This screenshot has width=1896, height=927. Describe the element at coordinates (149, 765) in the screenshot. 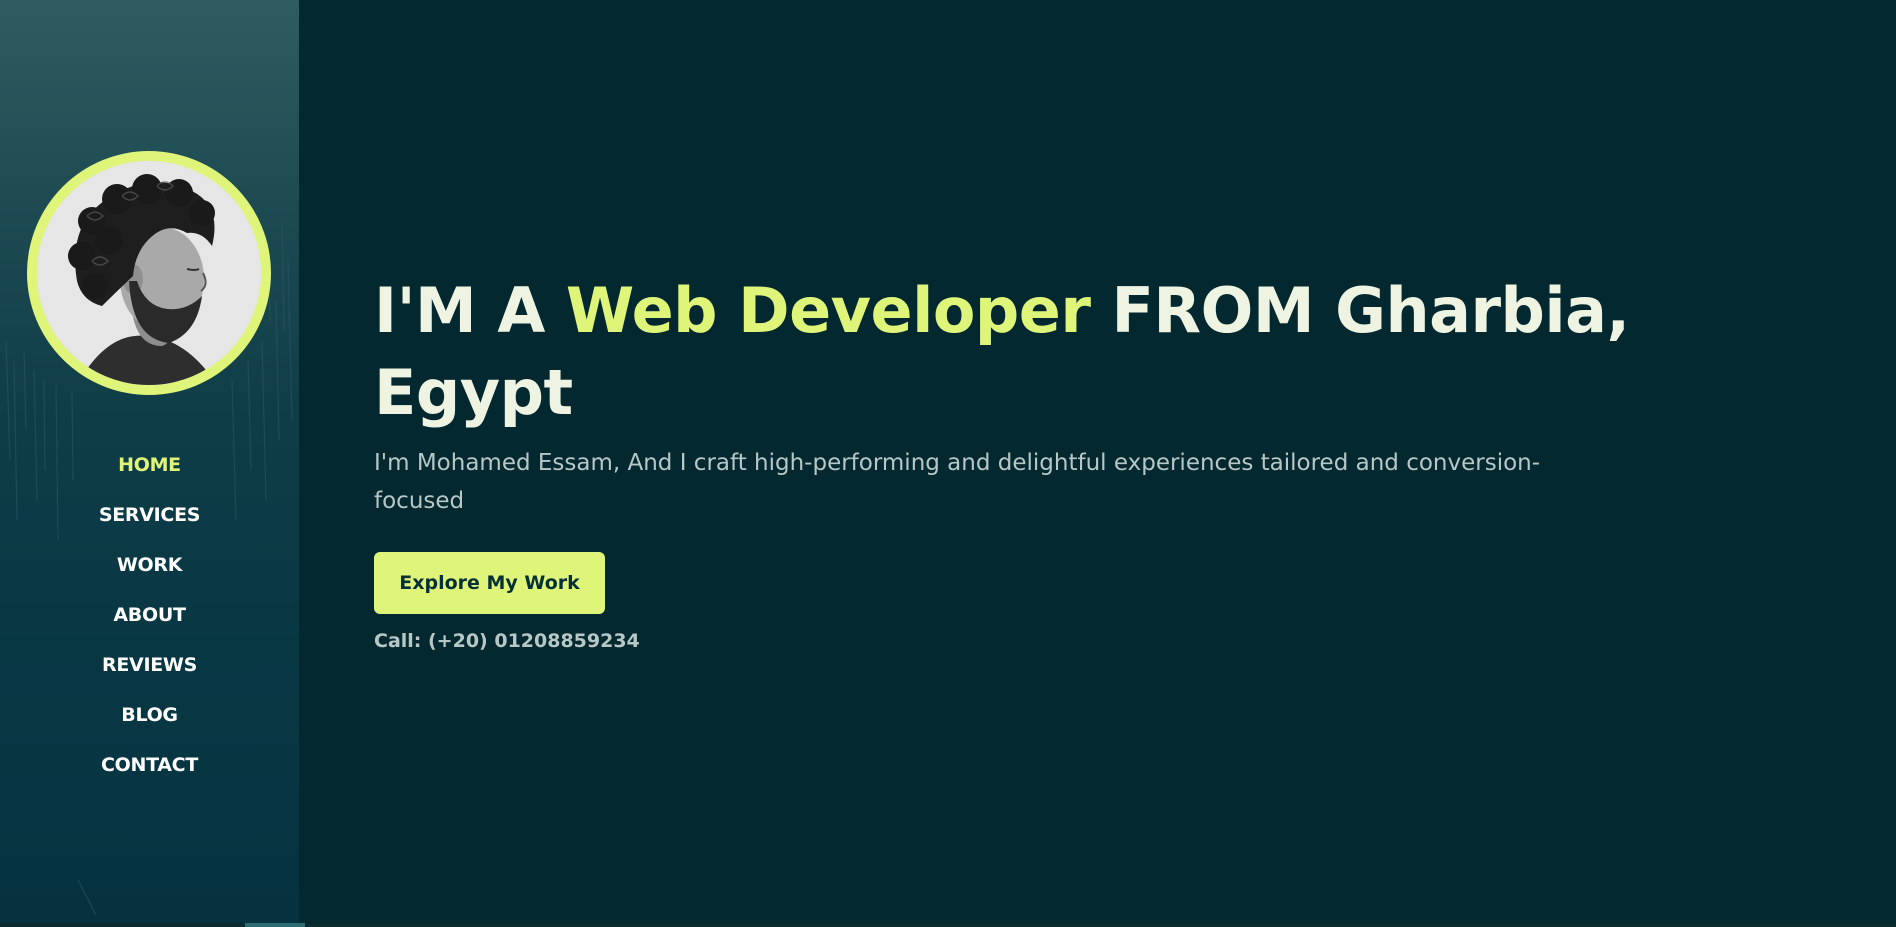

I see `nav-item-contact: CONTACT` at that location.